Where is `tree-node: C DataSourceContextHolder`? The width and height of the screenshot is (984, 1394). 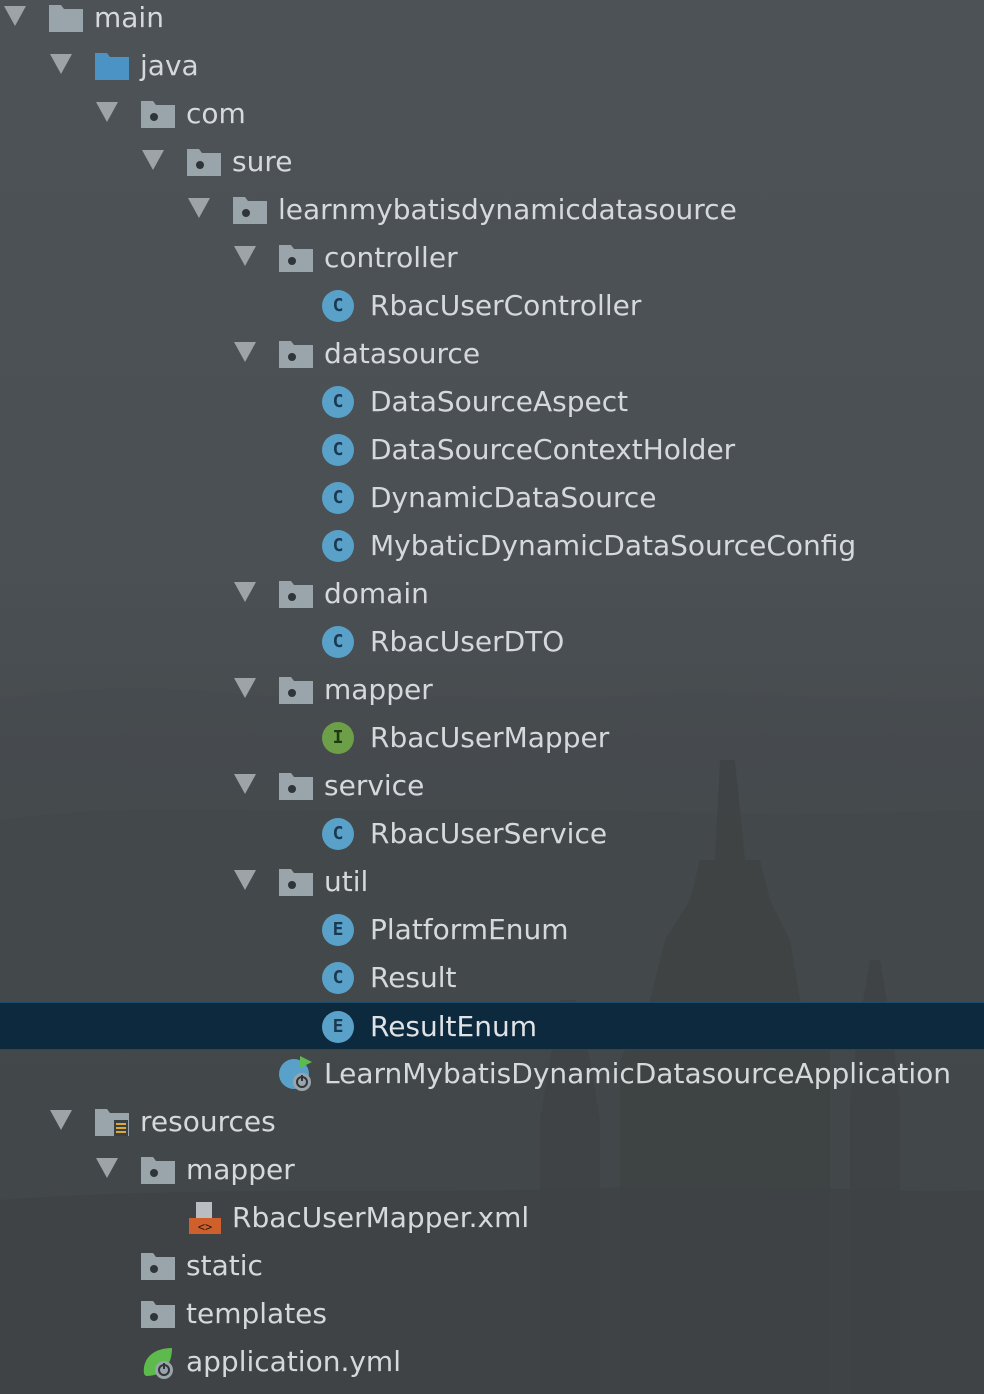 tree-node: C DataSourceContextHolder is located at coordinates (492, 450).